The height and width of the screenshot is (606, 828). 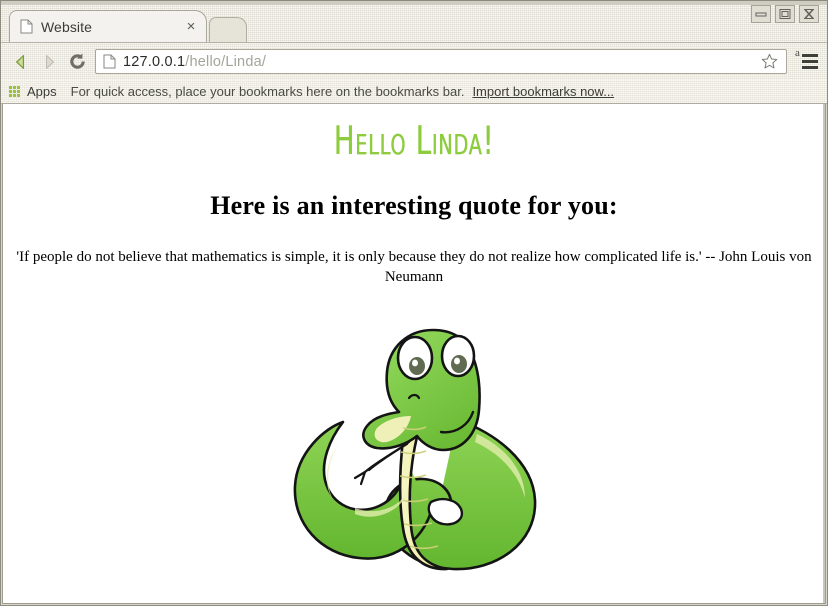 What do you see at coordinates (228, 29) in the screenshot?
I see `new-tab-button` at bounding box center [228, 29].